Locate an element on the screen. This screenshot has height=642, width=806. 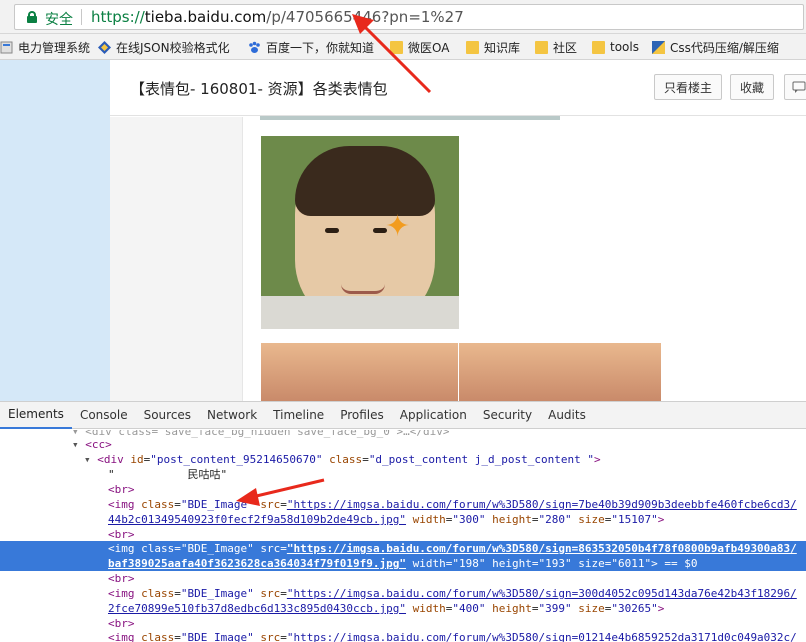
dom-node-line: ▾ <cc> is located at coordinates (439, 444).